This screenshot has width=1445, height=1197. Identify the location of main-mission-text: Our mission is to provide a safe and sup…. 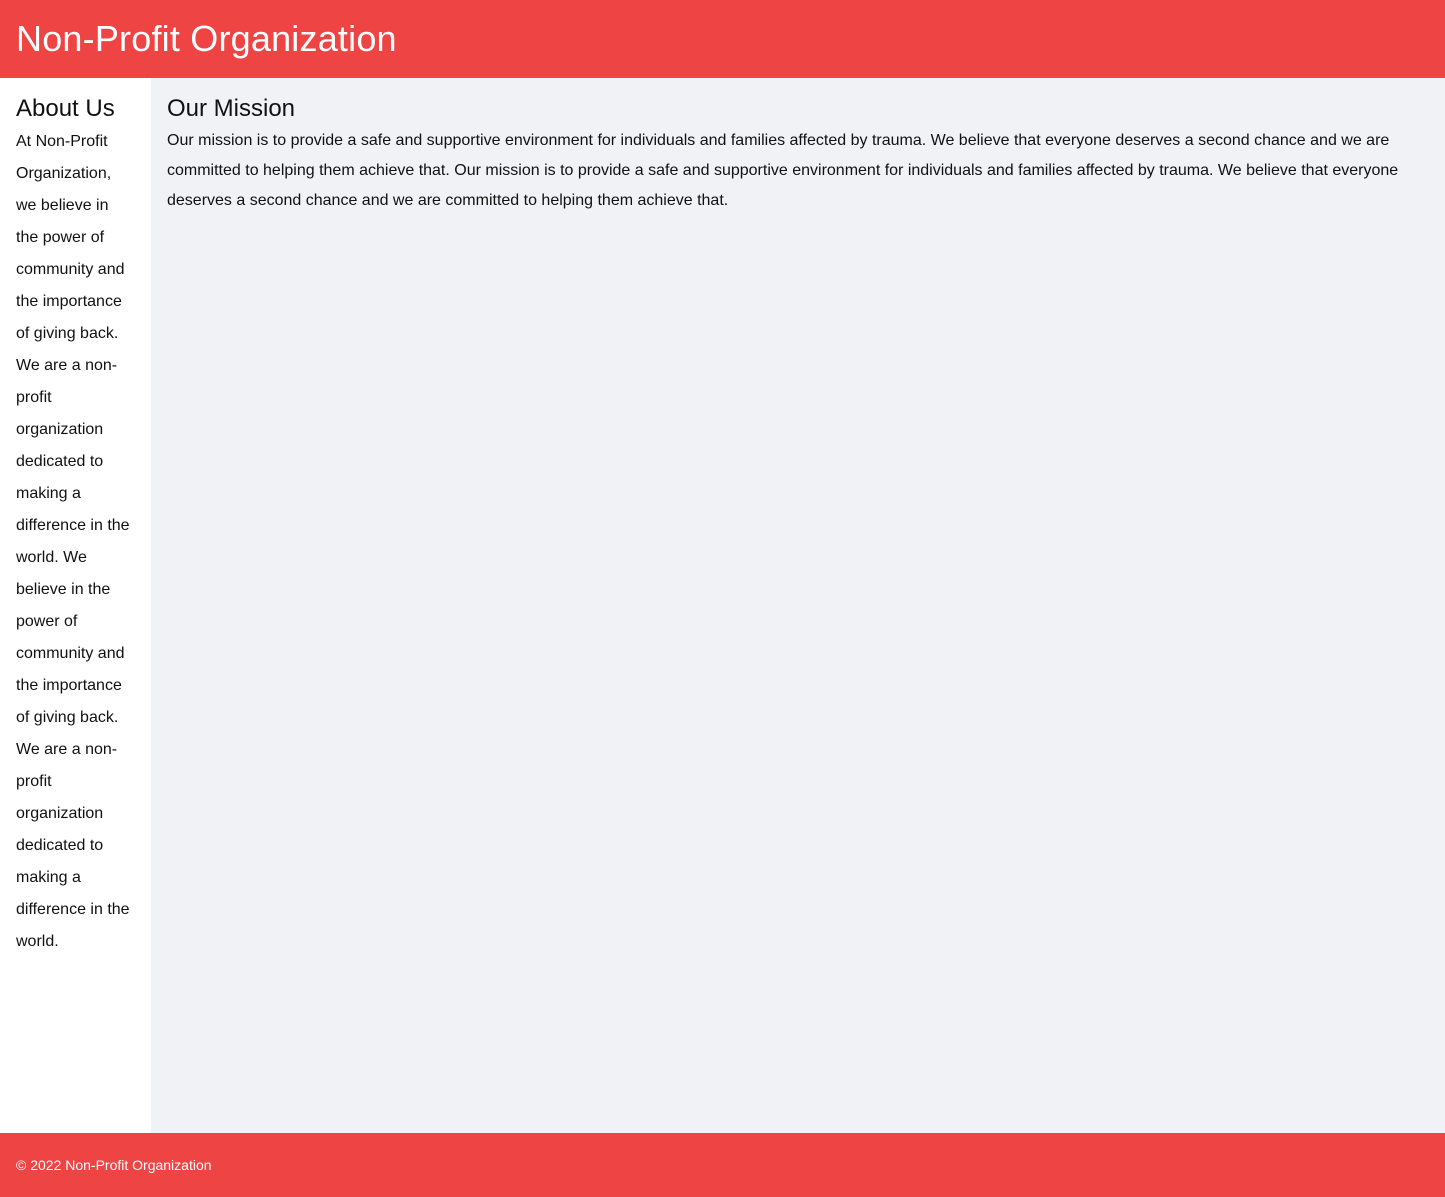
(783, 170).